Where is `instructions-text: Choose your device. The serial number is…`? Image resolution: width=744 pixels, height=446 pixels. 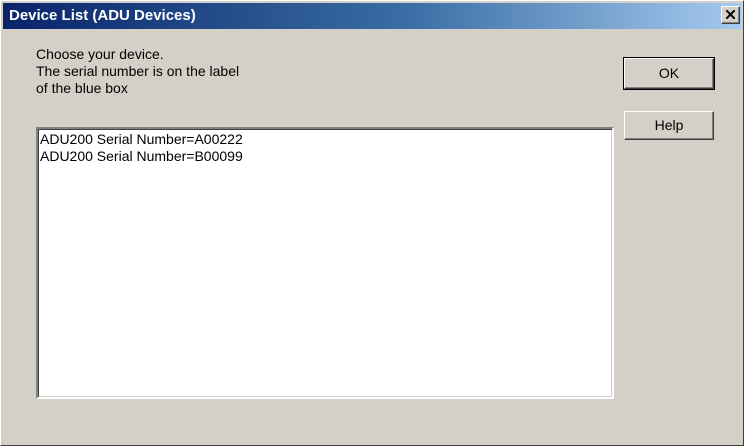 instructions-text: Choose your device. The serial number is… is located at coordinates (137, 71).